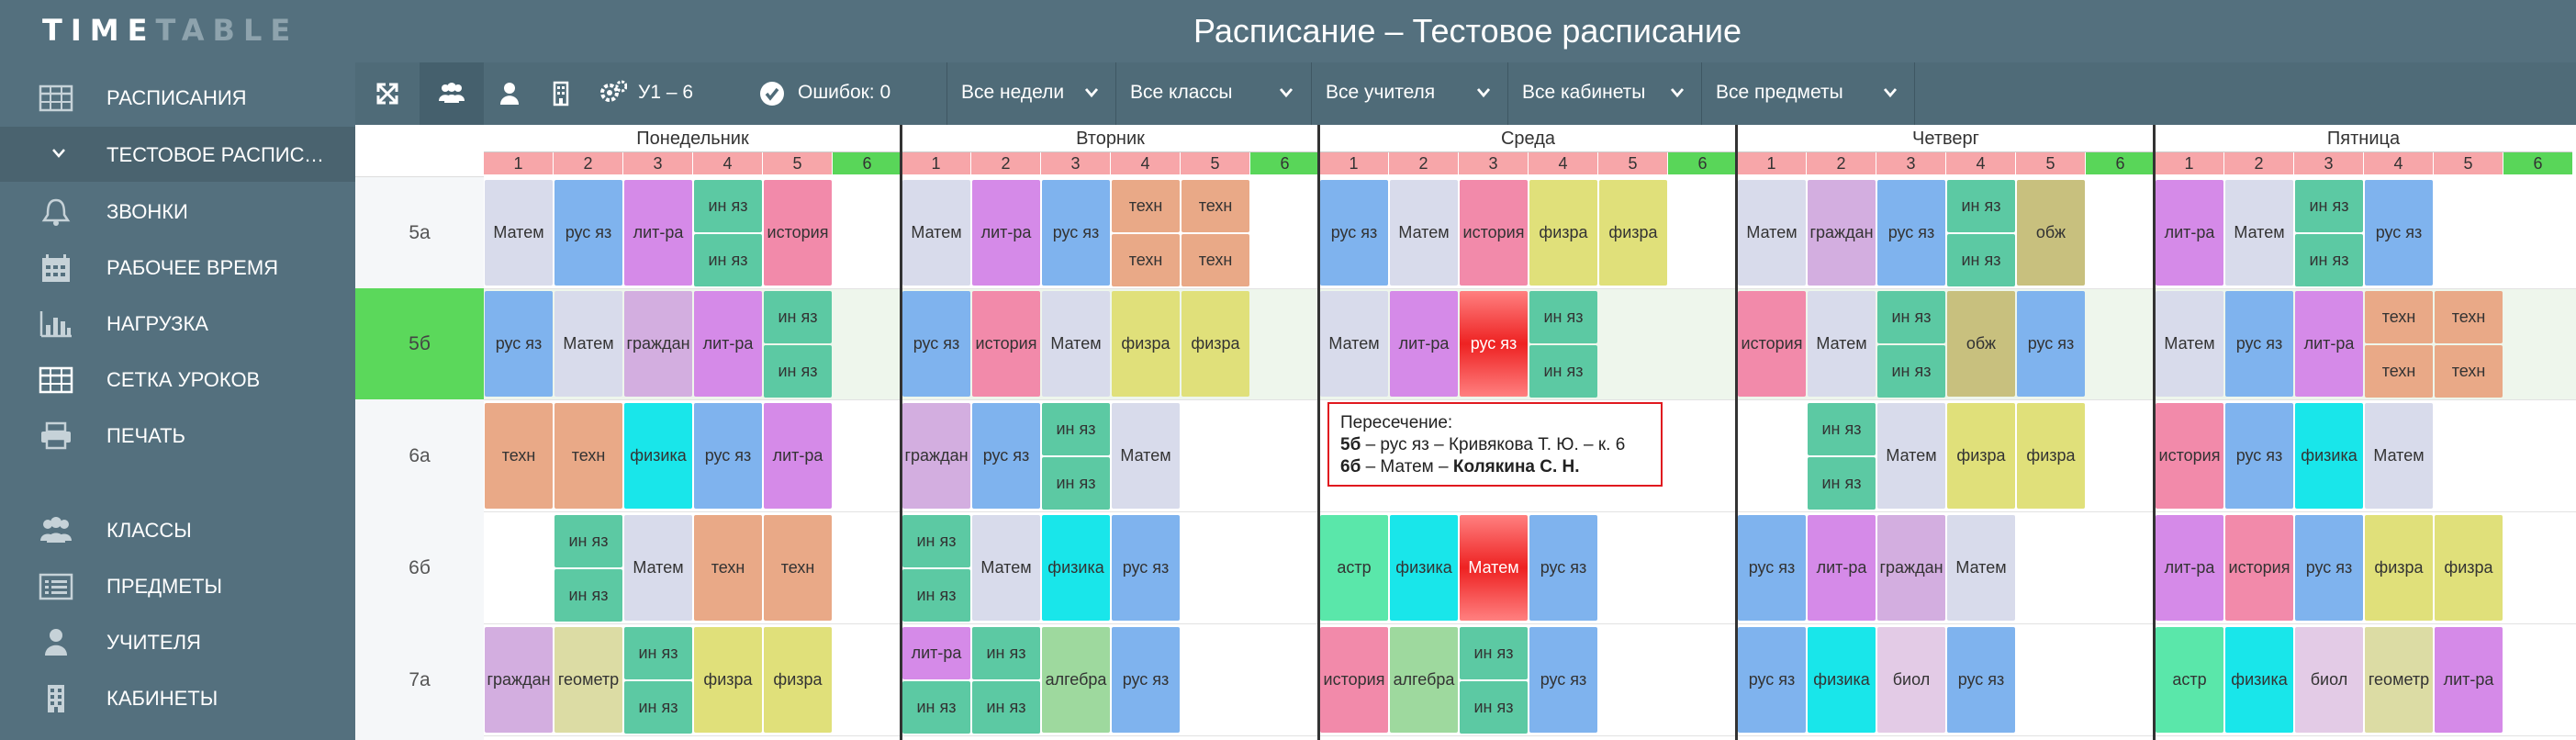 The image size is (2576, 740). What do you see at coordinates (1424, 680) in the screenshot?
I see `lesson-cell: алгебра` at bounding box center [1424, 680].